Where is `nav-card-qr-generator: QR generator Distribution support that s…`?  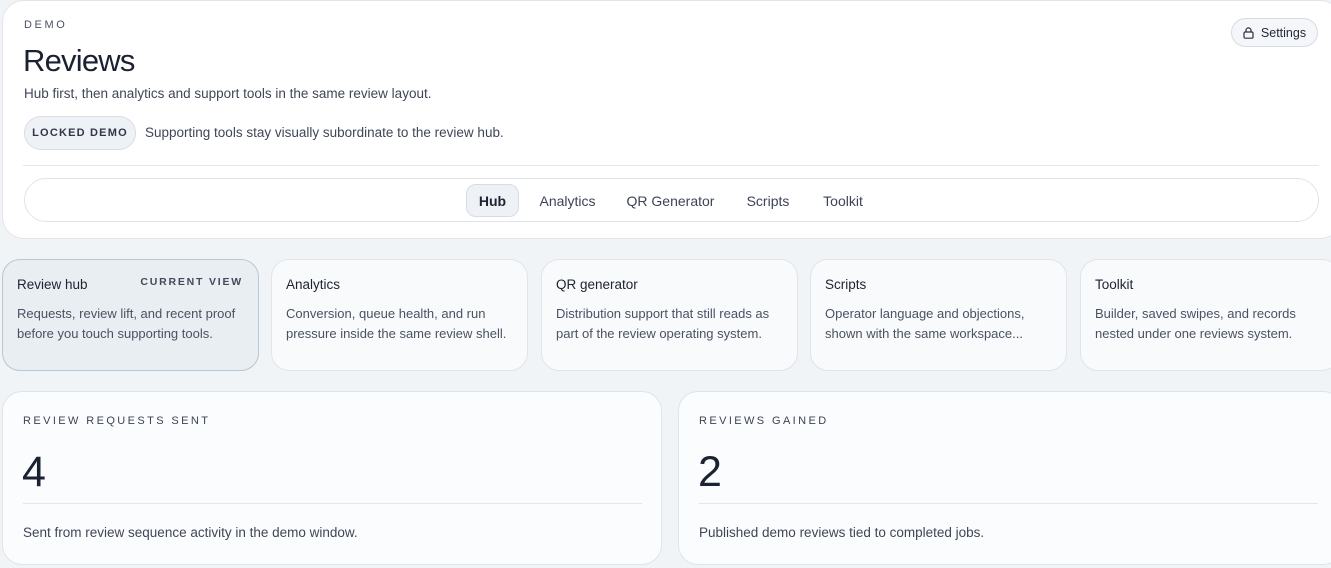 nav-card-qr-generator: QR generator Distribution support that s… is located at coordinates (669, 315).